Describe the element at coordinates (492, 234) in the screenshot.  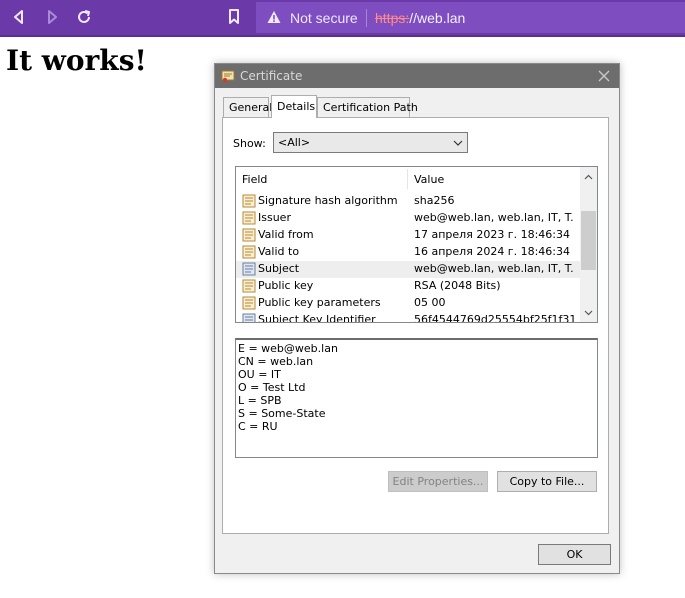
I see `row-value: 17 апреля 2023 г. 18:46:34` at that location.